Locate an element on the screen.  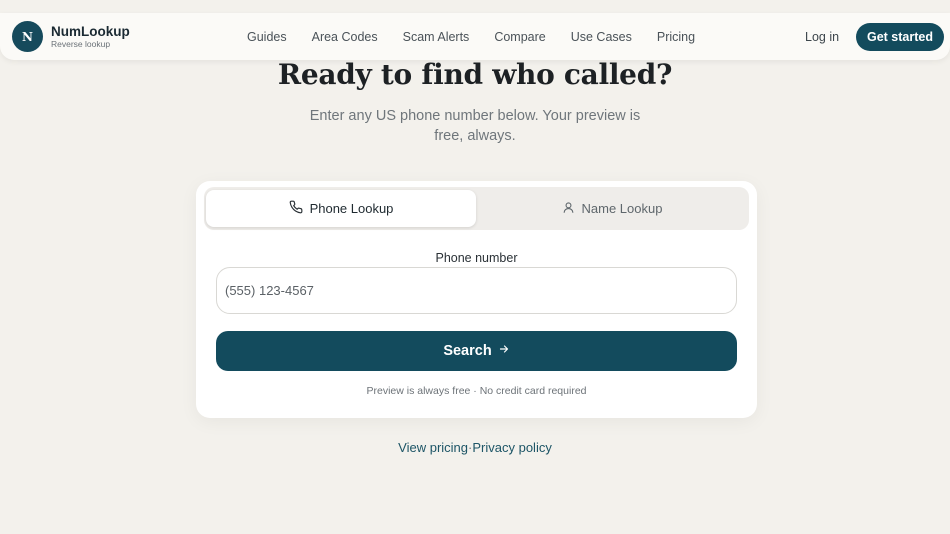
search-button: Search is located at coordinates (476, 351).